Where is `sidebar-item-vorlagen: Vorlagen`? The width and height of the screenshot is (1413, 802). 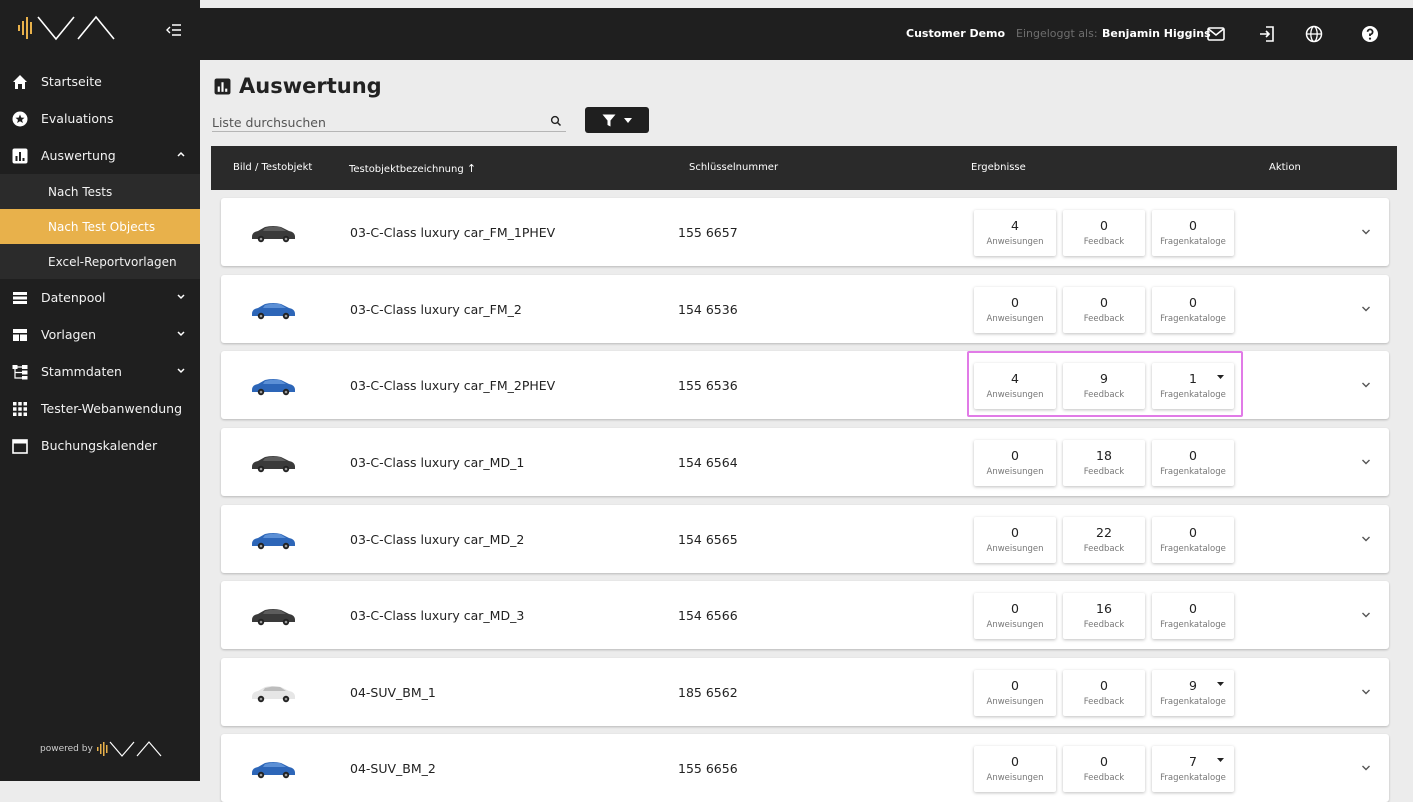
sidebar-item-vorlagen: Vorlagen is located at coordinates (100, 334).